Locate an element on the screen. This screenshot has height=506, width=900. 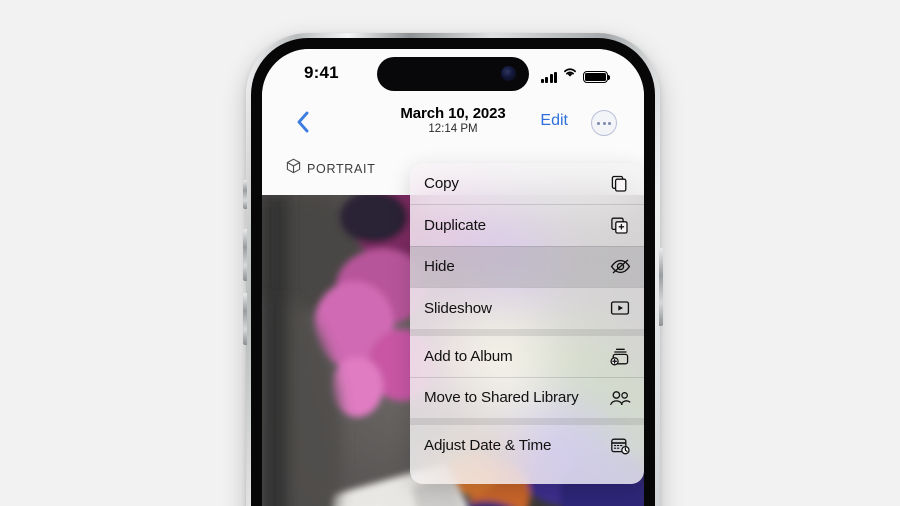
two-people-icon is located at coordinates (620, 398).